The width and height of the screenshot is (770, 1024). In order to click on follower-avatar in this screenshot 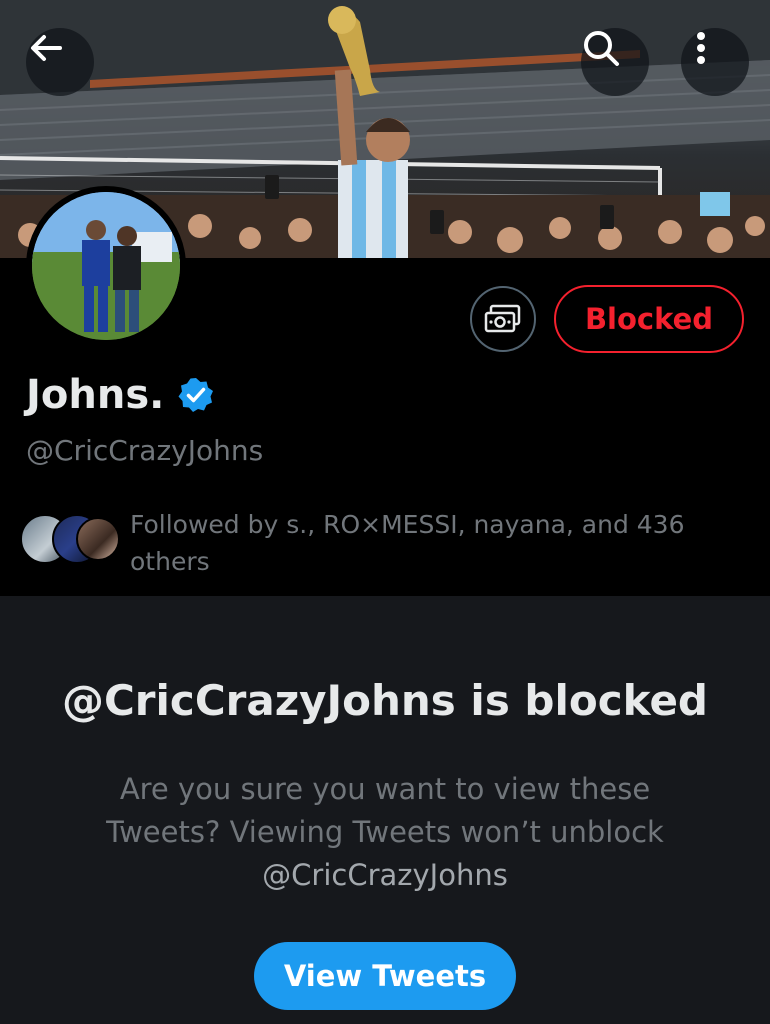, I will do `click(98, 539)`.